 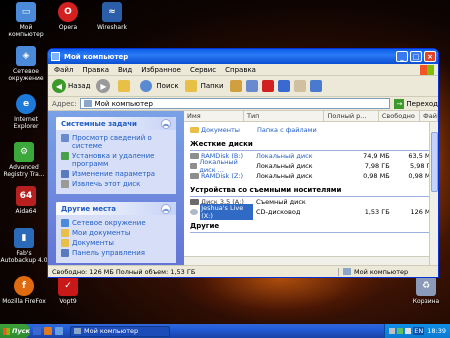 I want to click on place-documents: Документы, so click(x=116, y=243).